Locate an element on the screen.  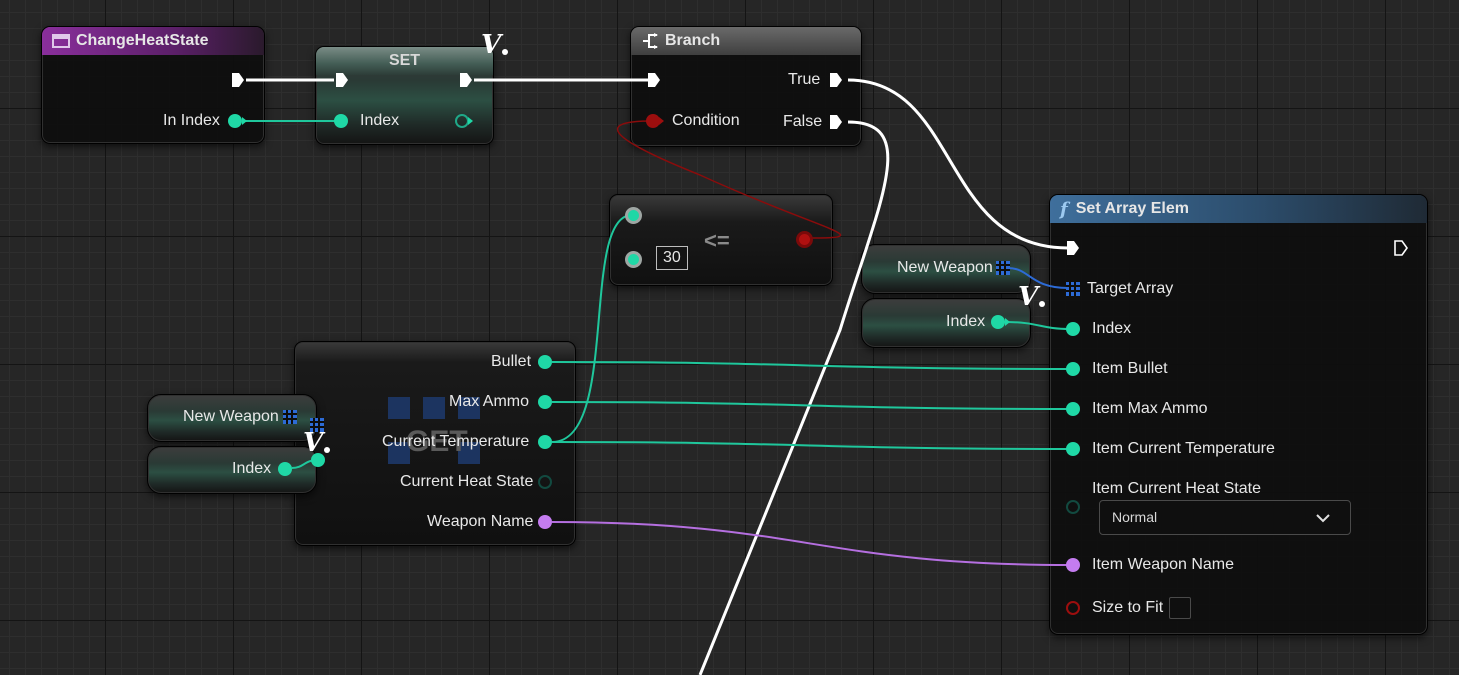
in-index-arrow-icon is located at coordinates (244, 121).